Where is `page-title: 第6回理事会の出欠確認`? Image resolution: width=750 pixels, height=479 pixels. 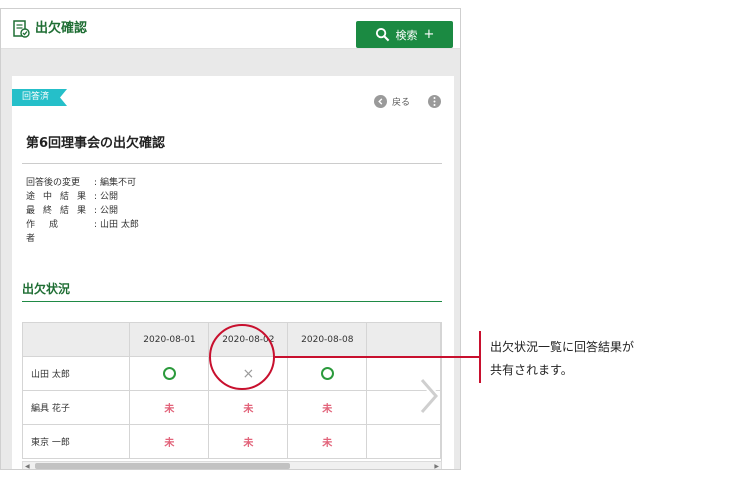 page-title: 第6回理事会の出欠確認 is located at coordinates (96, 143).